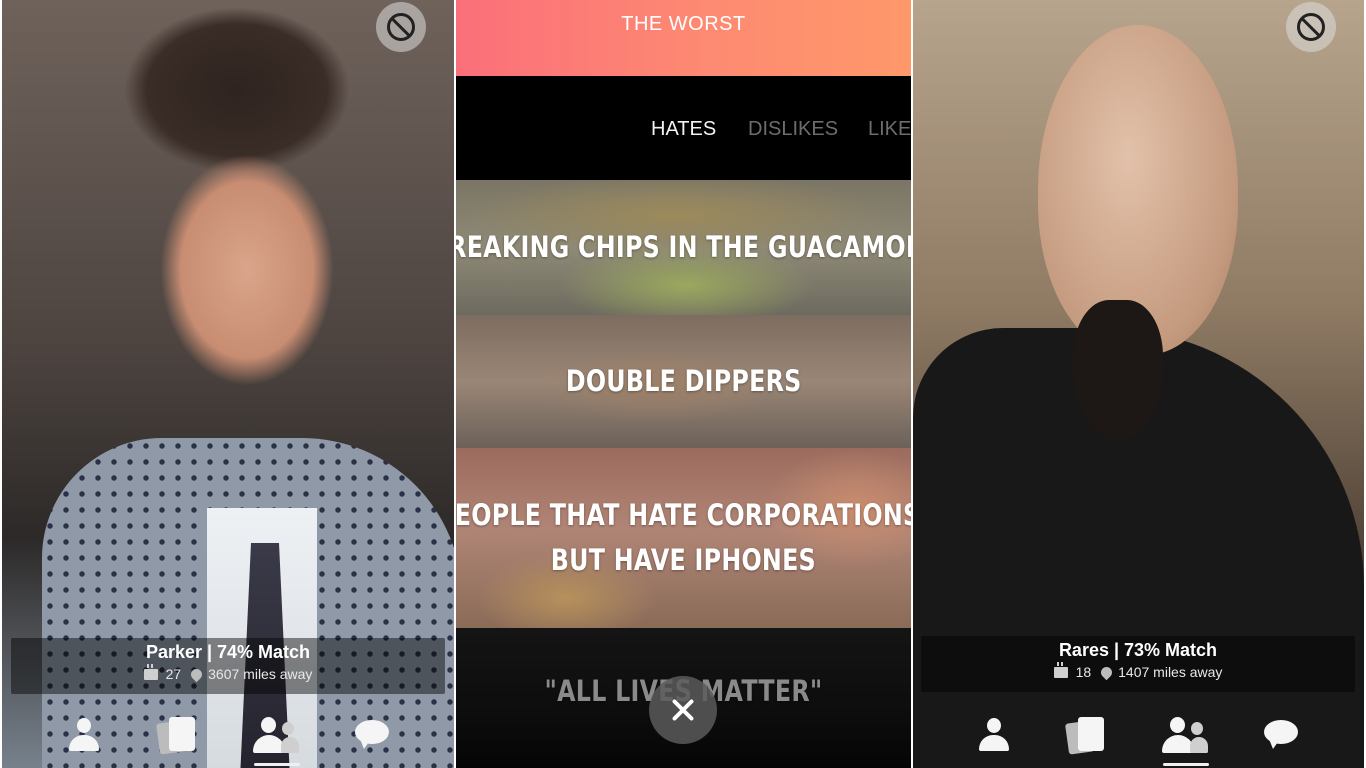  I want to click on hate-card: DOUBLE DIPPERS, so click(683, 381).